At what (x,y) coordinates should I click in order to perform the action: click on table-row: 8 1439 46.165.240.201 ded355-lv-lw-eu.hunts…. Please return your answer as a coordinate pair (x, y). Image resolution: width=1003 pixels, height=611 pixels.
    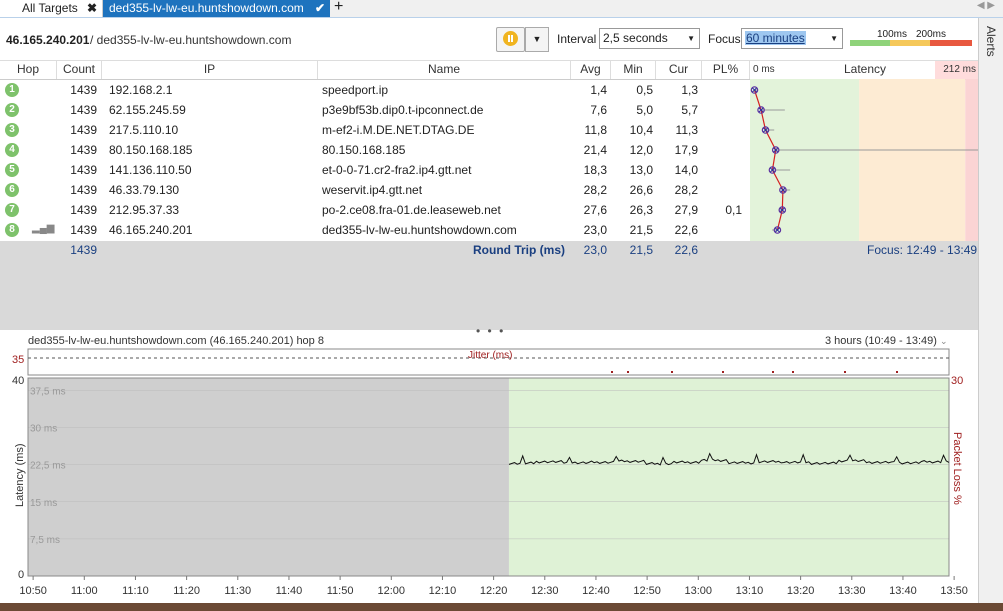
    Looking at the image, I should click on (375, 230).